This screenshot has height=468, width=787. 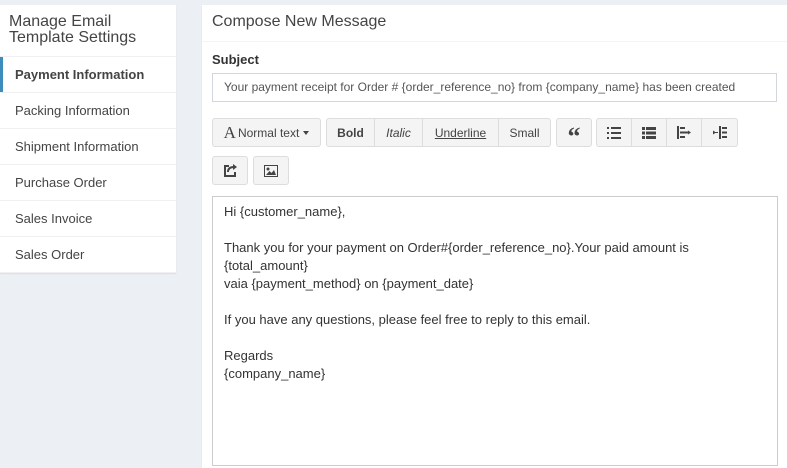 I want to click on bold-button: Bold, so click(x=350, y=132).